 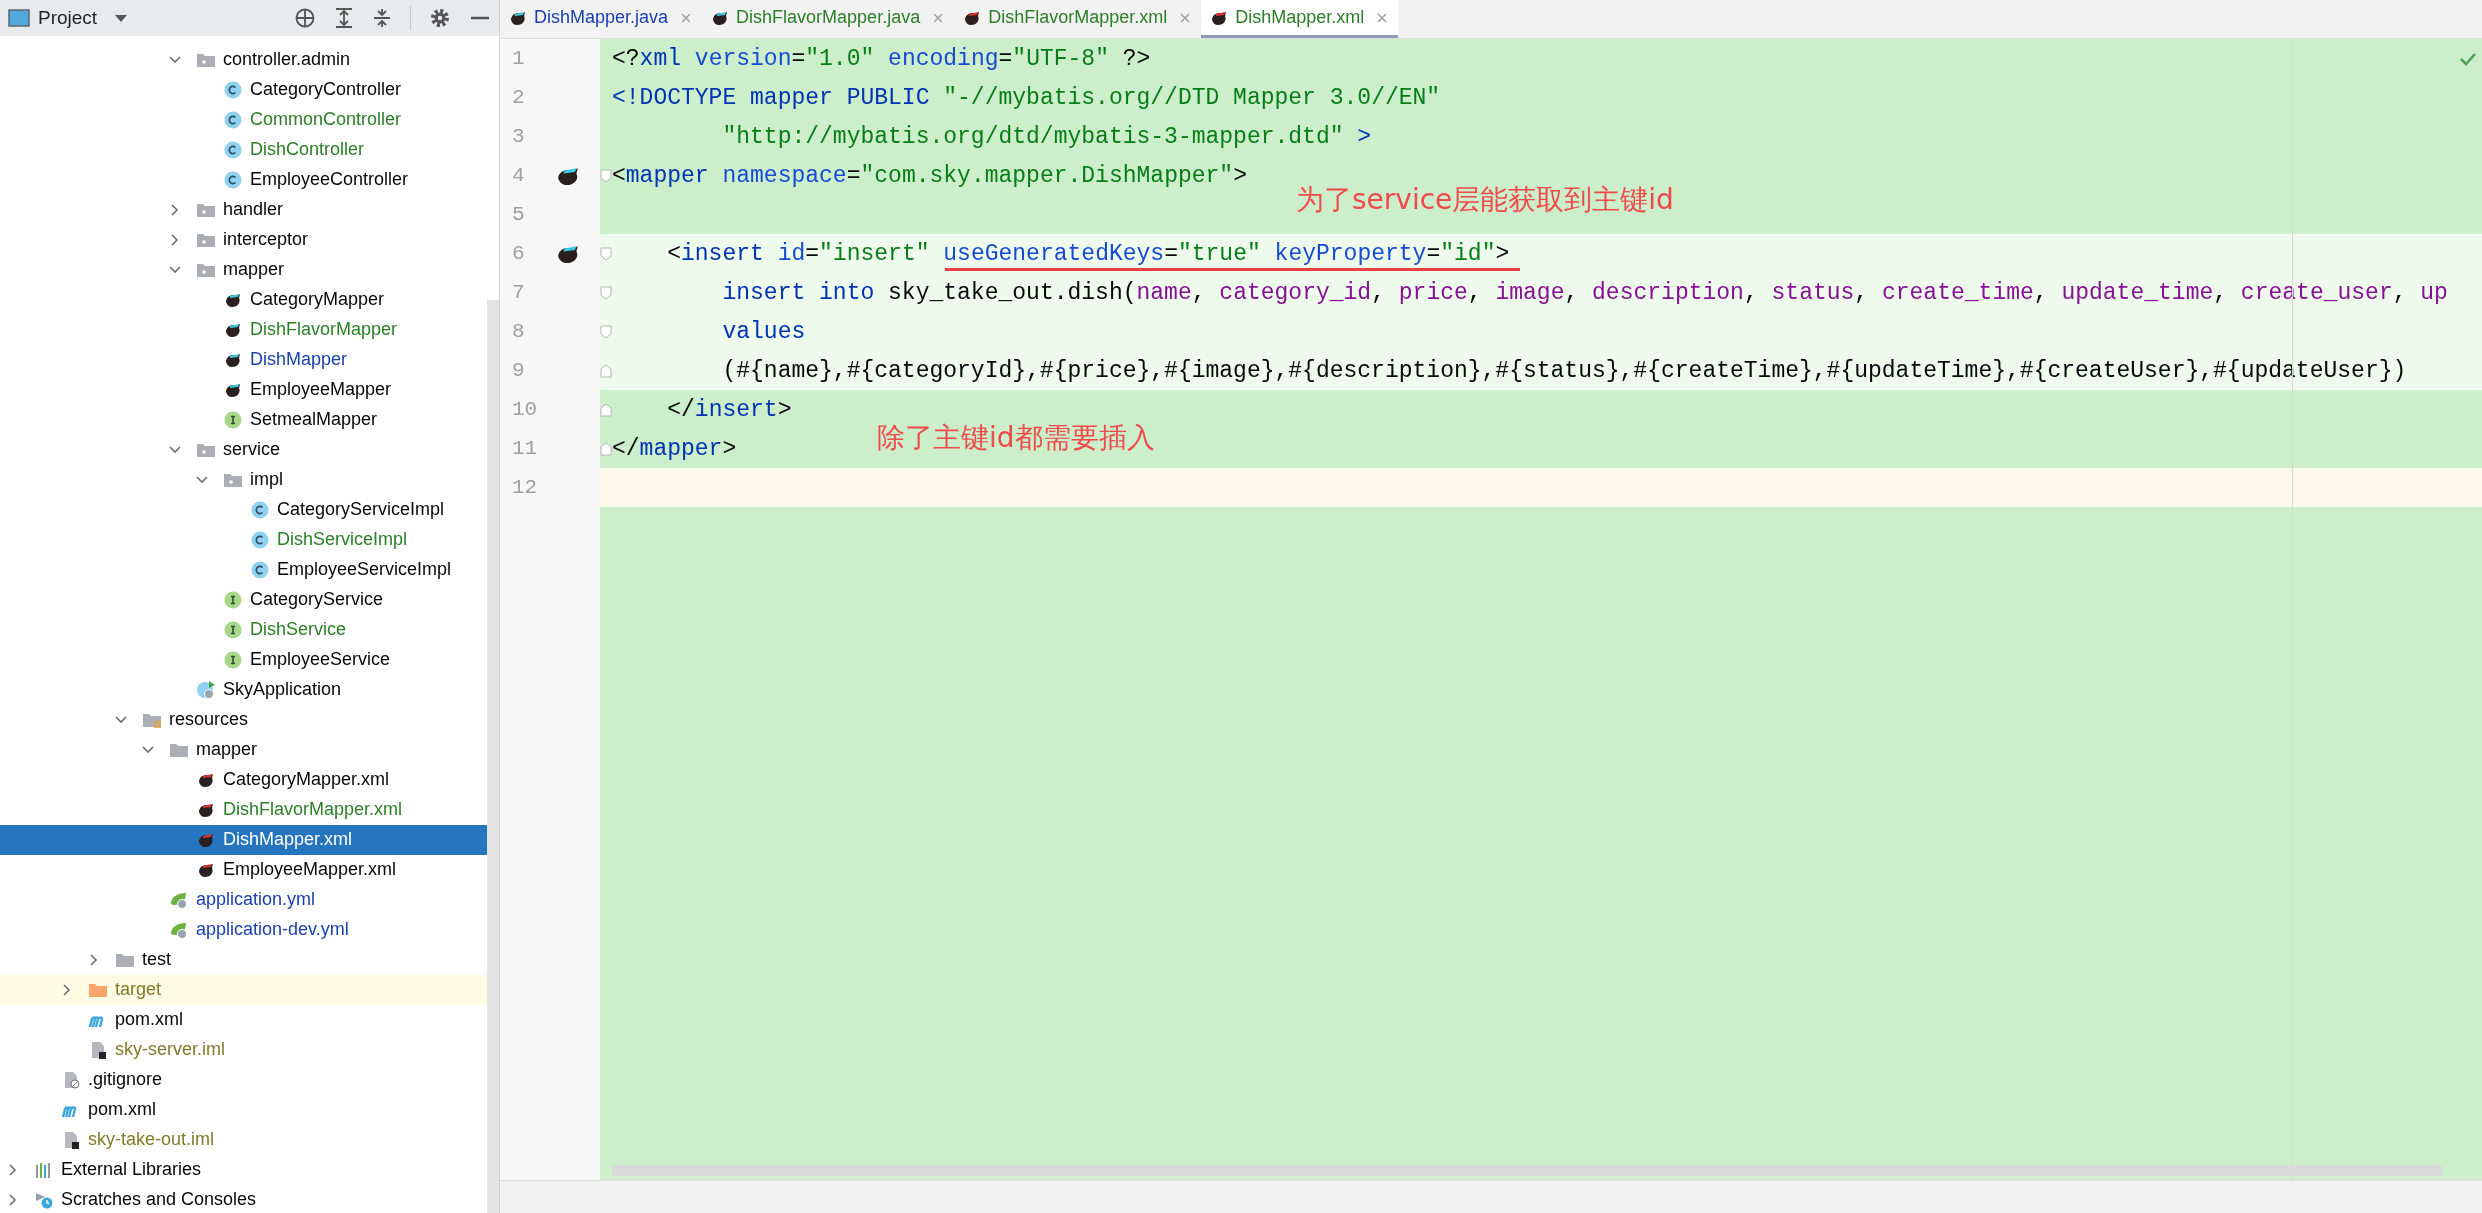 I want to click on code-line: <mapper namespace="com.sky.mapper.DishMapper">, so click(x=929, y=175).